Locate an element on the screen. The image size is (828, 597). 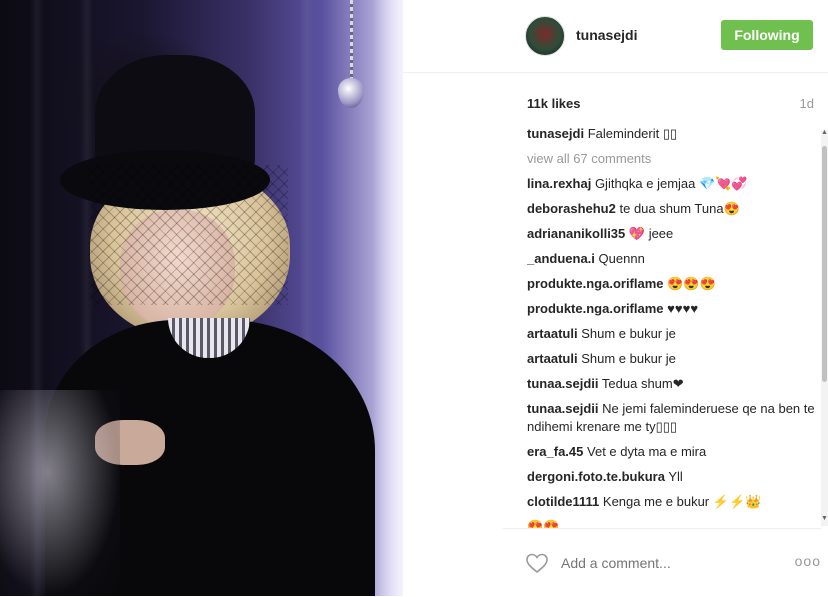
heart-outline-icon is located at coordinates (537, 563).